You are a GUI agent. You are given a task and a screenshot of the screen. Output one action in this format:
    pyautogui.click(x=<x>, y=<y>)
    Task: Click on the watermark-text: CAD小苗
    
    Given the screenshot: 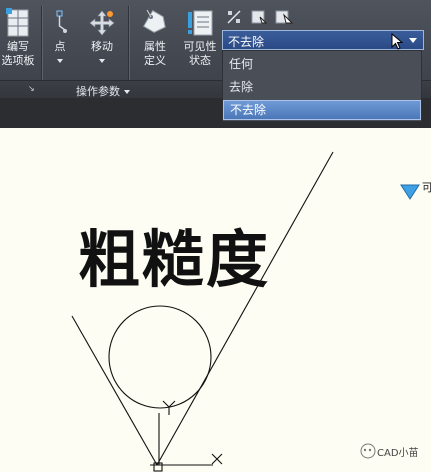 What is the action you would take?
    pyautogui.click(x=398, y=453)
    